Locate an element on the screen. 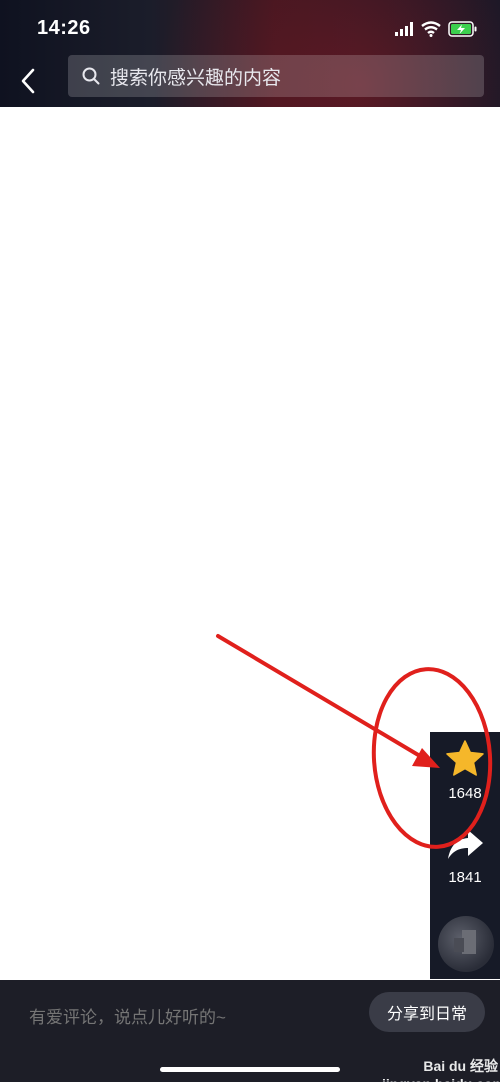  back-button is located at coordinates (28, 81).